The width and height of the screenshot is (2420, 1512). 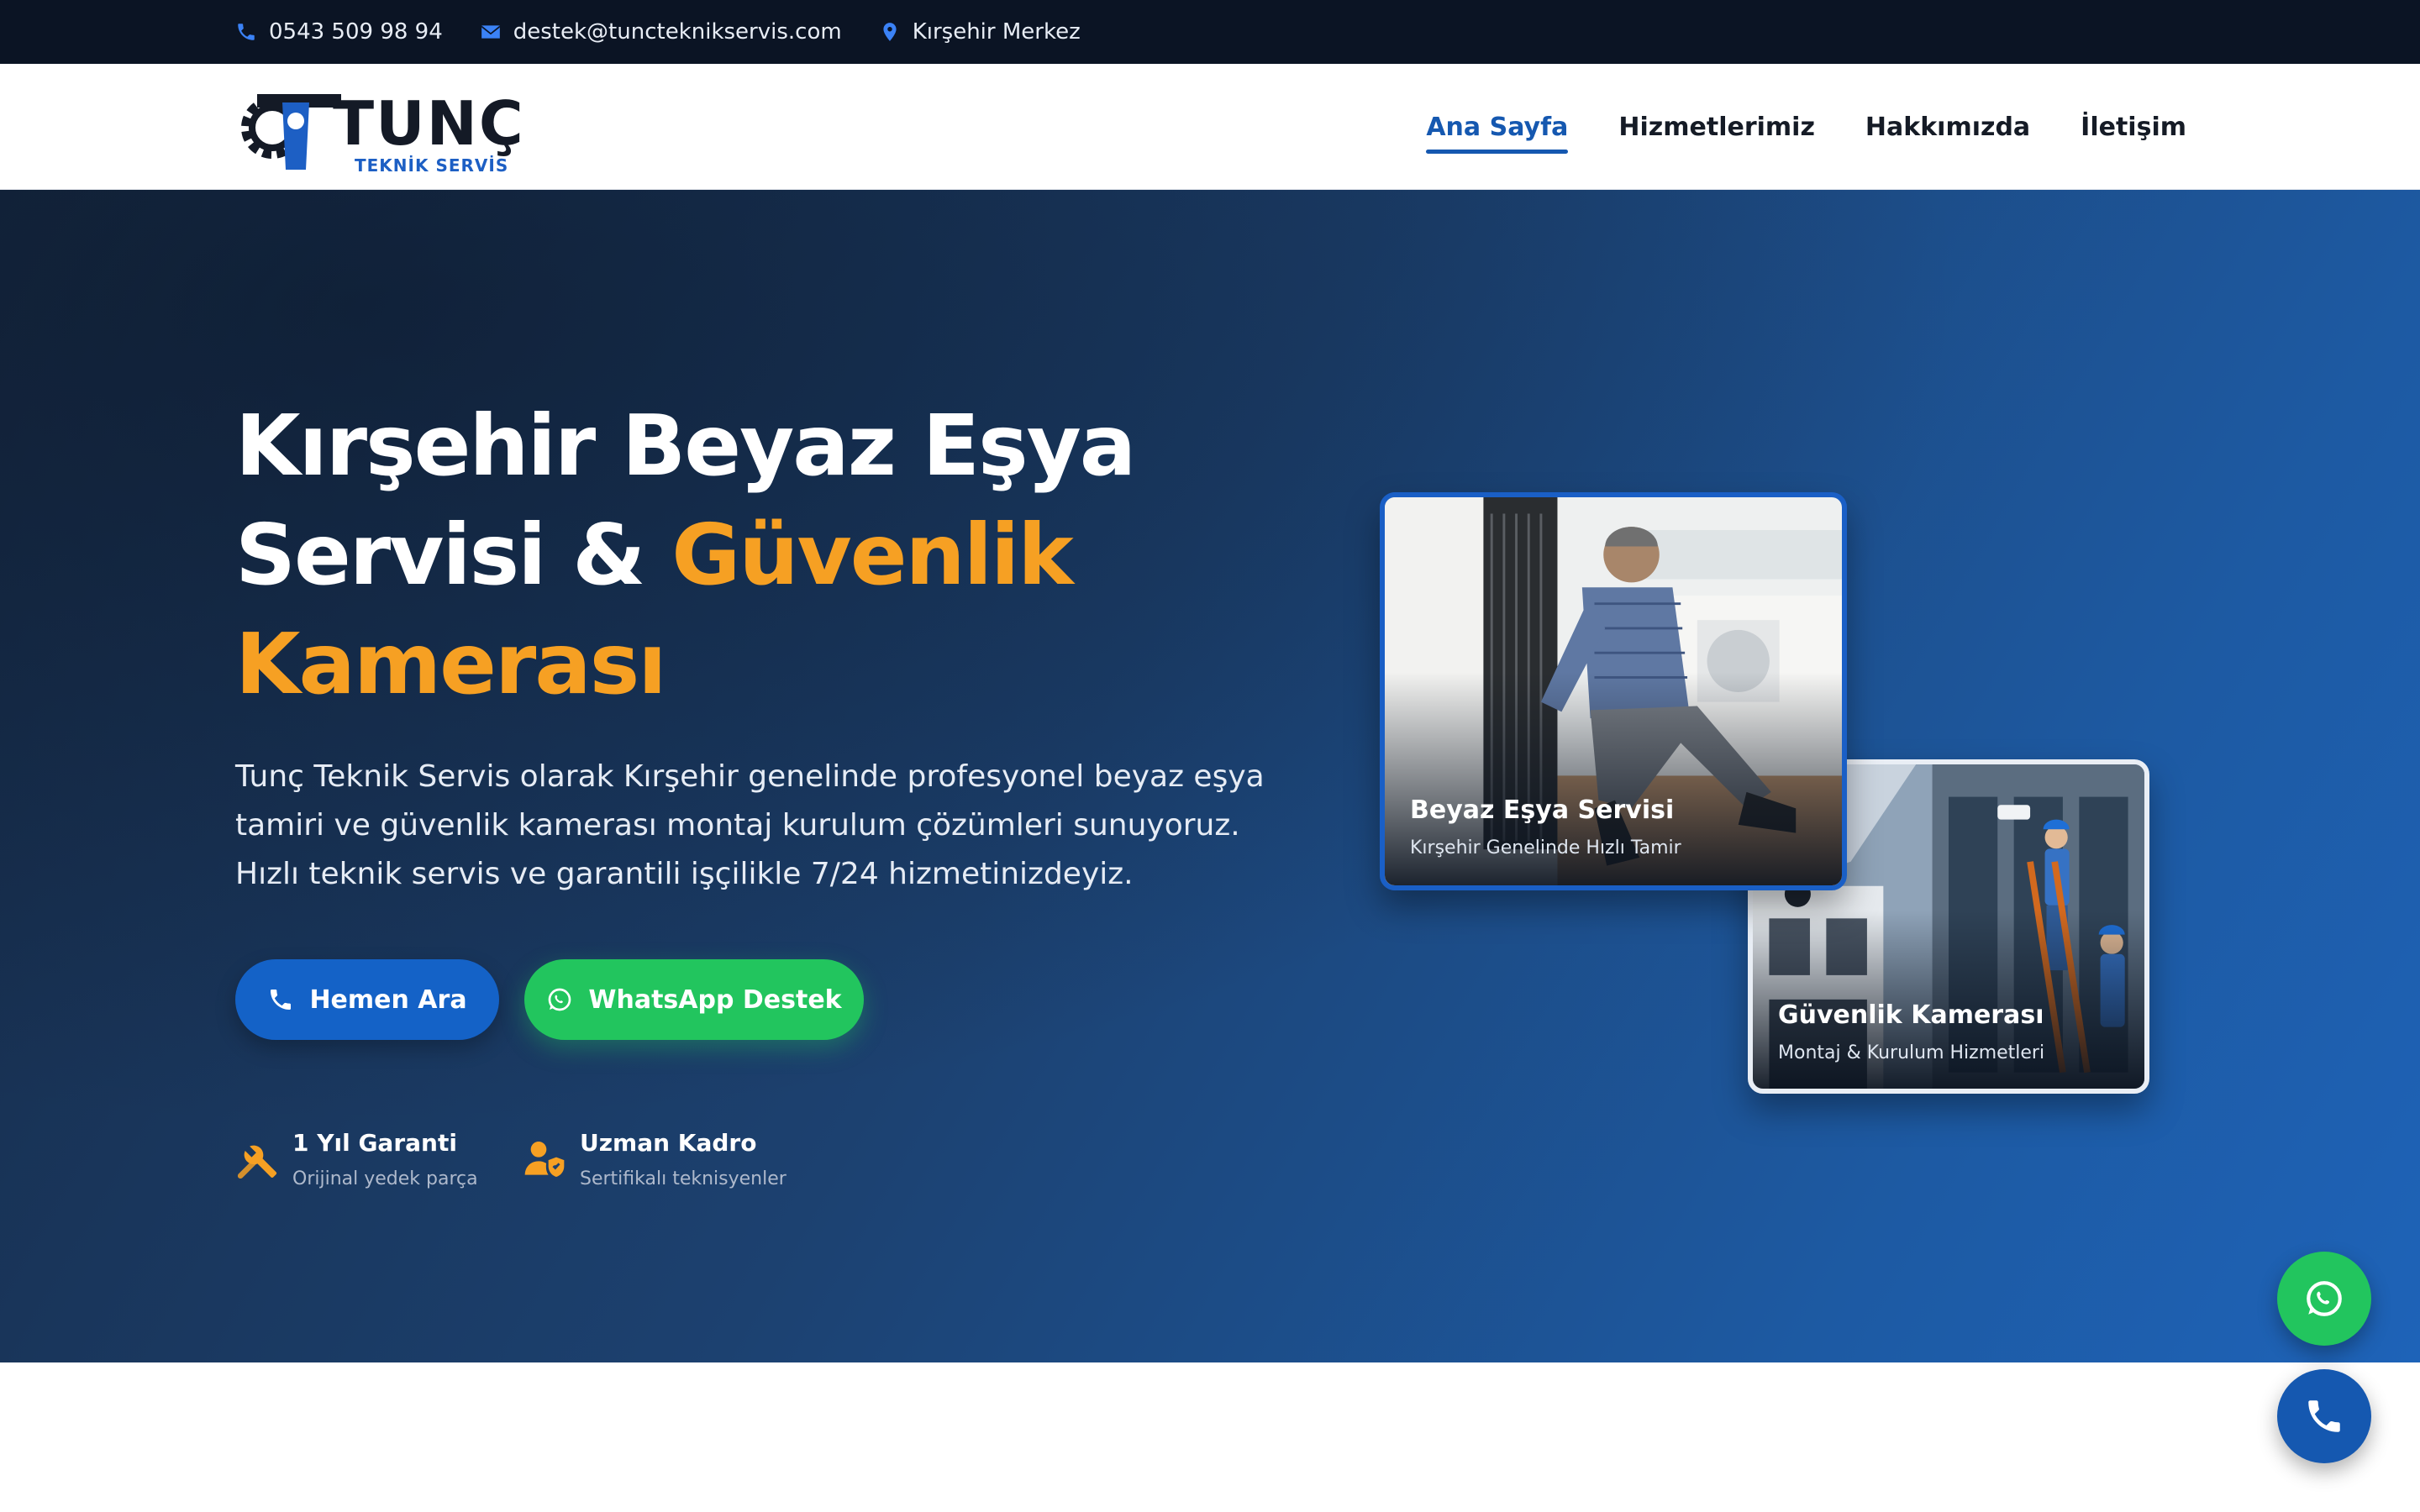 I want to click on tools-icon, so click(x=257, y=1162).